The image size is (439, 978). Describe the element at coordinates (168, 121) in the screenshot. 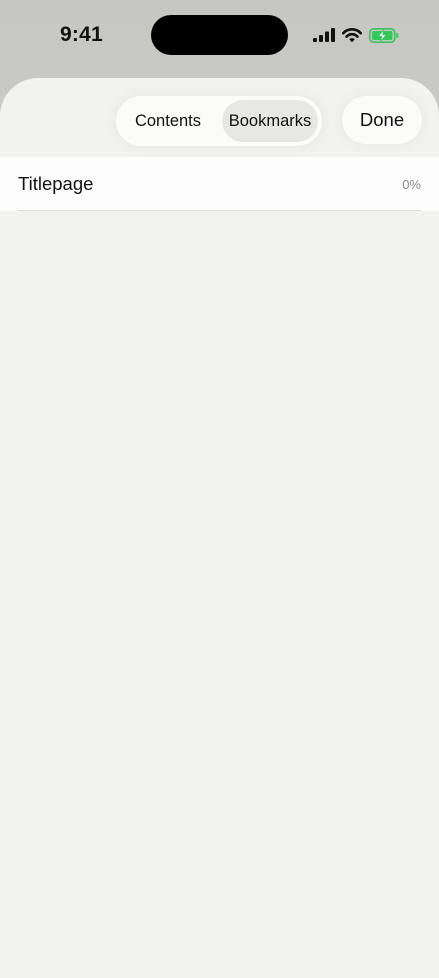

I see `tab-contents: Contents` at that location.